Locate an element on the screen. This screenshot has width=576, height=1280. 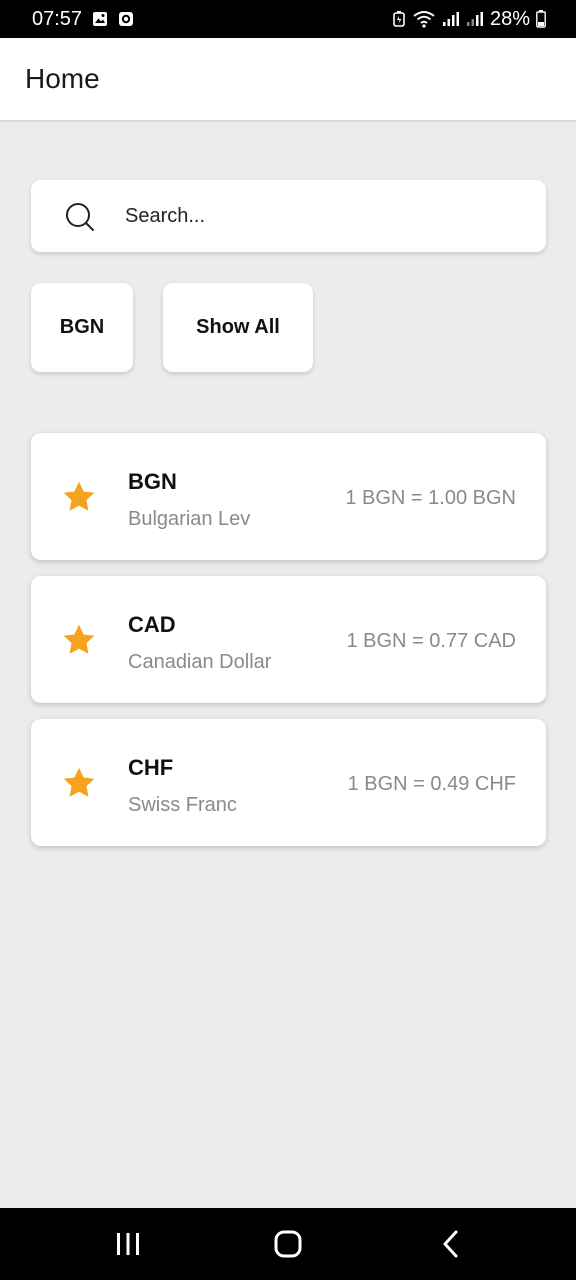
home-icon is located at coordinates (288, 1244).